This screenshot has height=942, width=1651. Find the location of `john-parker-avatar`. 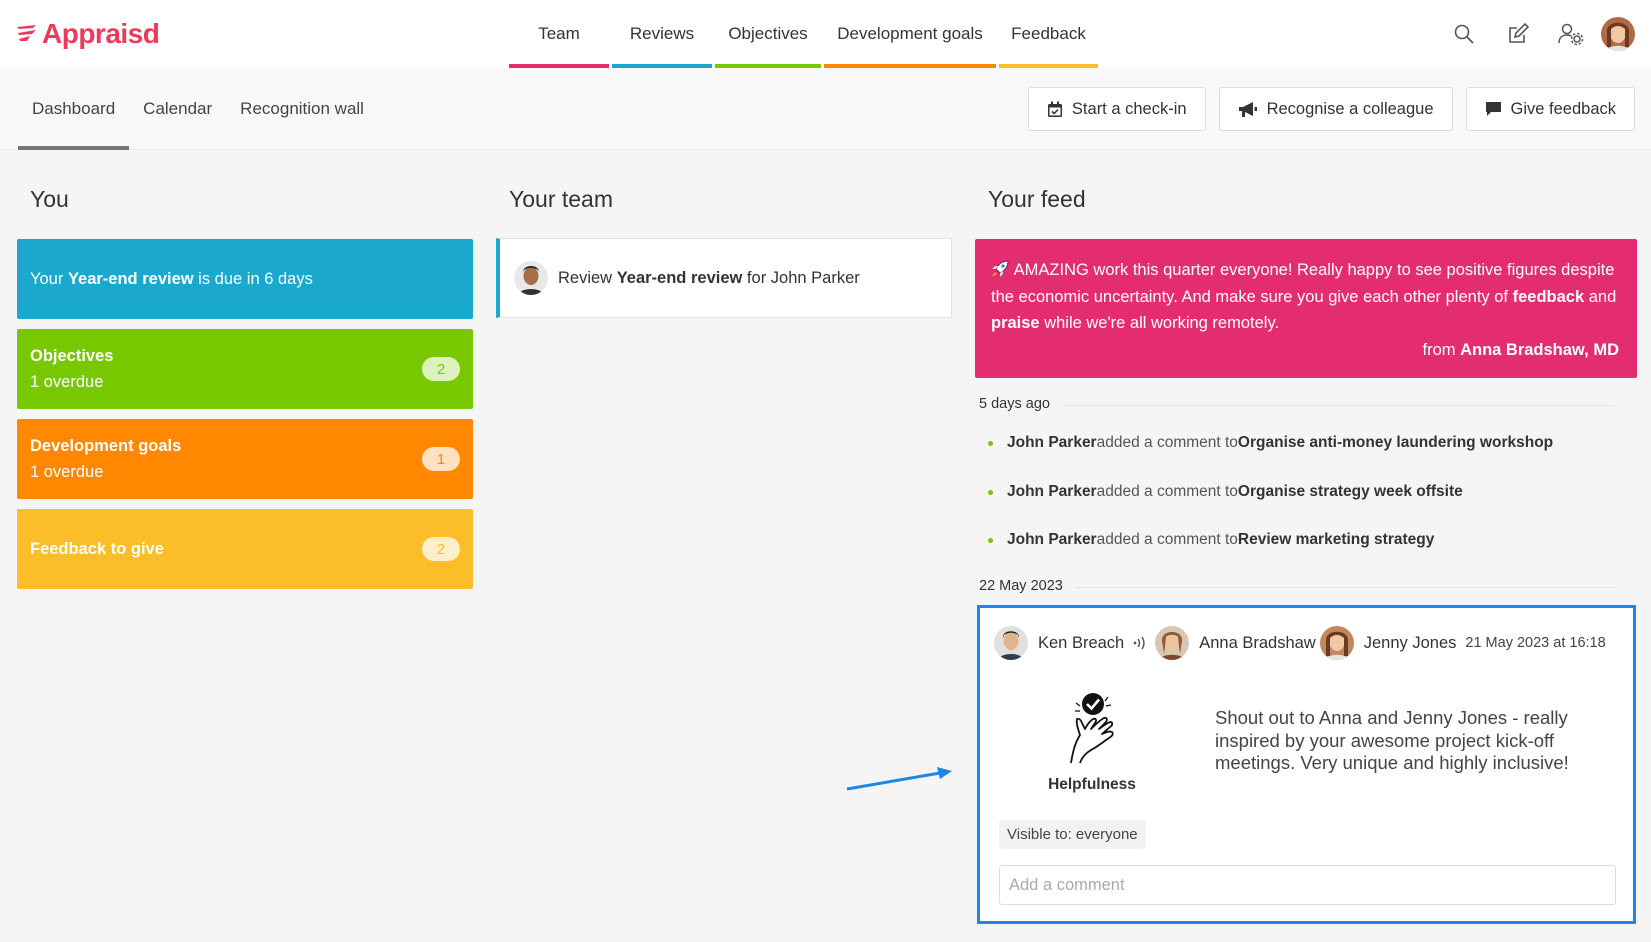

john-parker-avatar is located at coordinates (531, 278).